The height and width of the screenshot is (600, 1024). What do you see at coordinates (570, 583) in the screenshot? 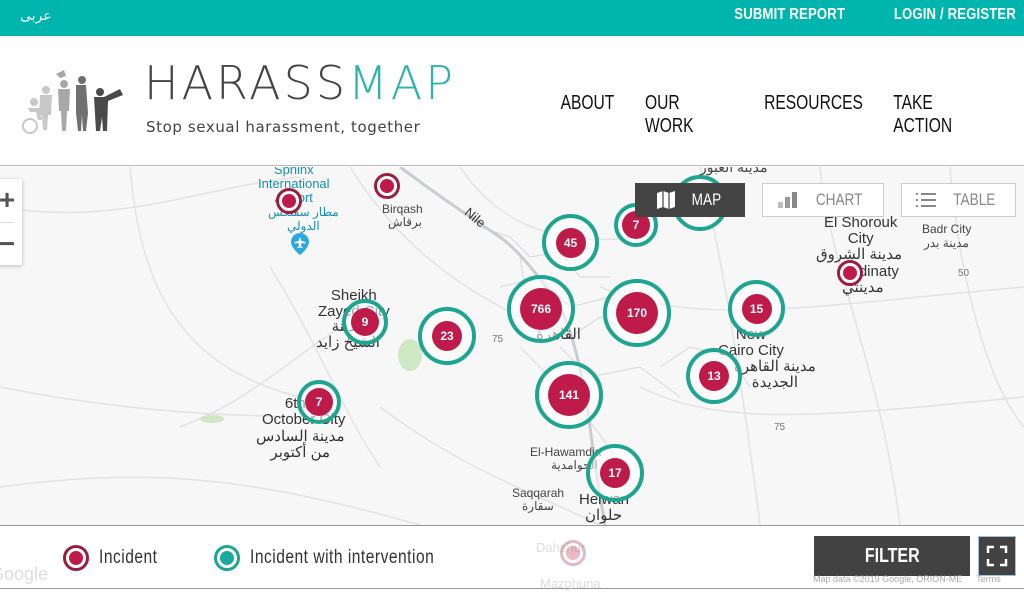
I see `map-label-mazghuna: Mazghuna` at bounding box center [570, 583].